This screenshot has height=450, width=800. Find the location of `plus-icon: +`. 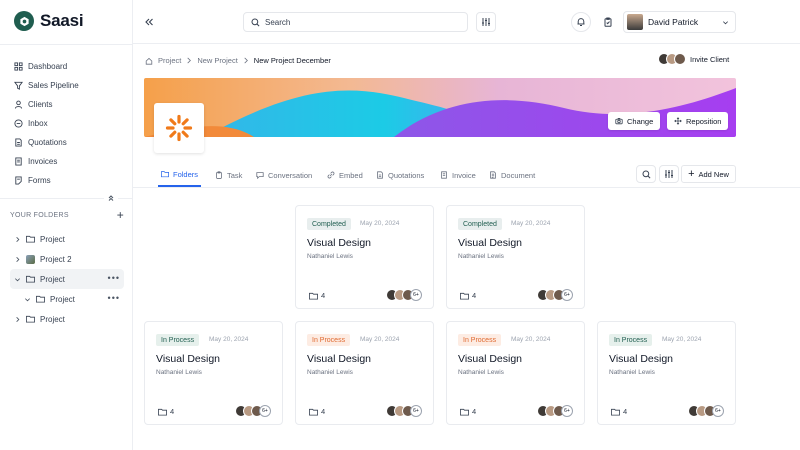

plus-icon: + is located at coordinates (691, 174).